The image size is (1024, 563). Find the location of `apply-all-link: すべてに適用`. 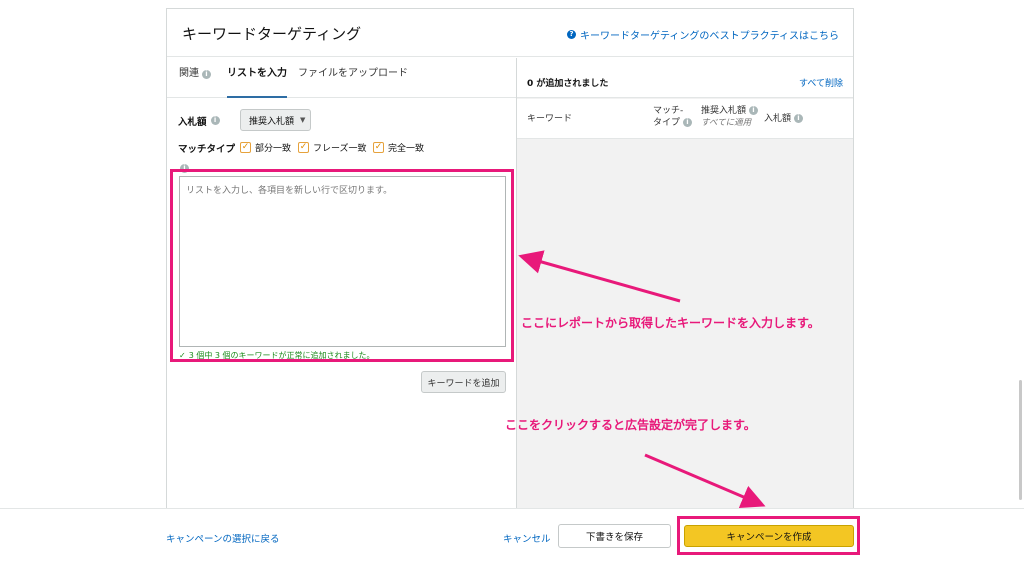

apply-all-link: すべてに適用 is located at coordinates (729, 123).